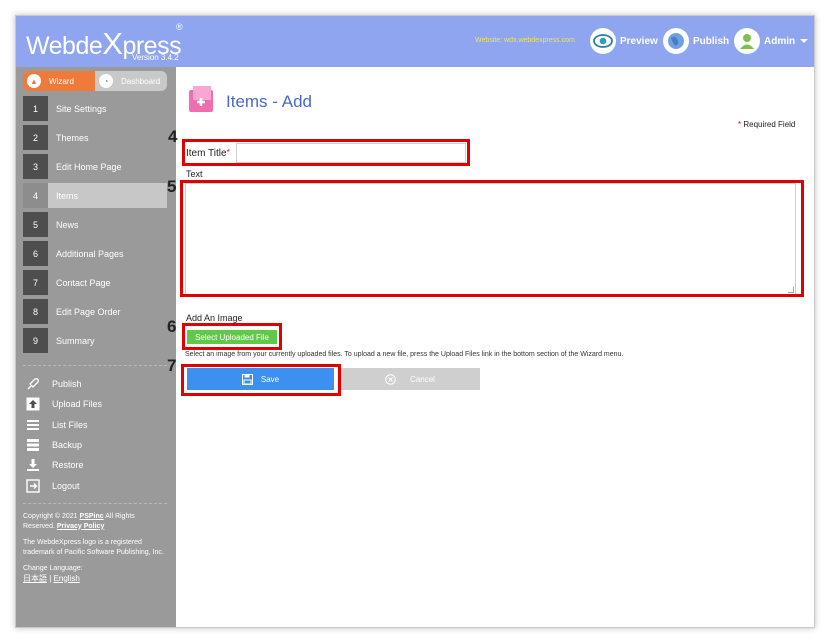 This screenshot has width=830, height=643. I want to click on admin-menu: Admin, so click(771, 41).